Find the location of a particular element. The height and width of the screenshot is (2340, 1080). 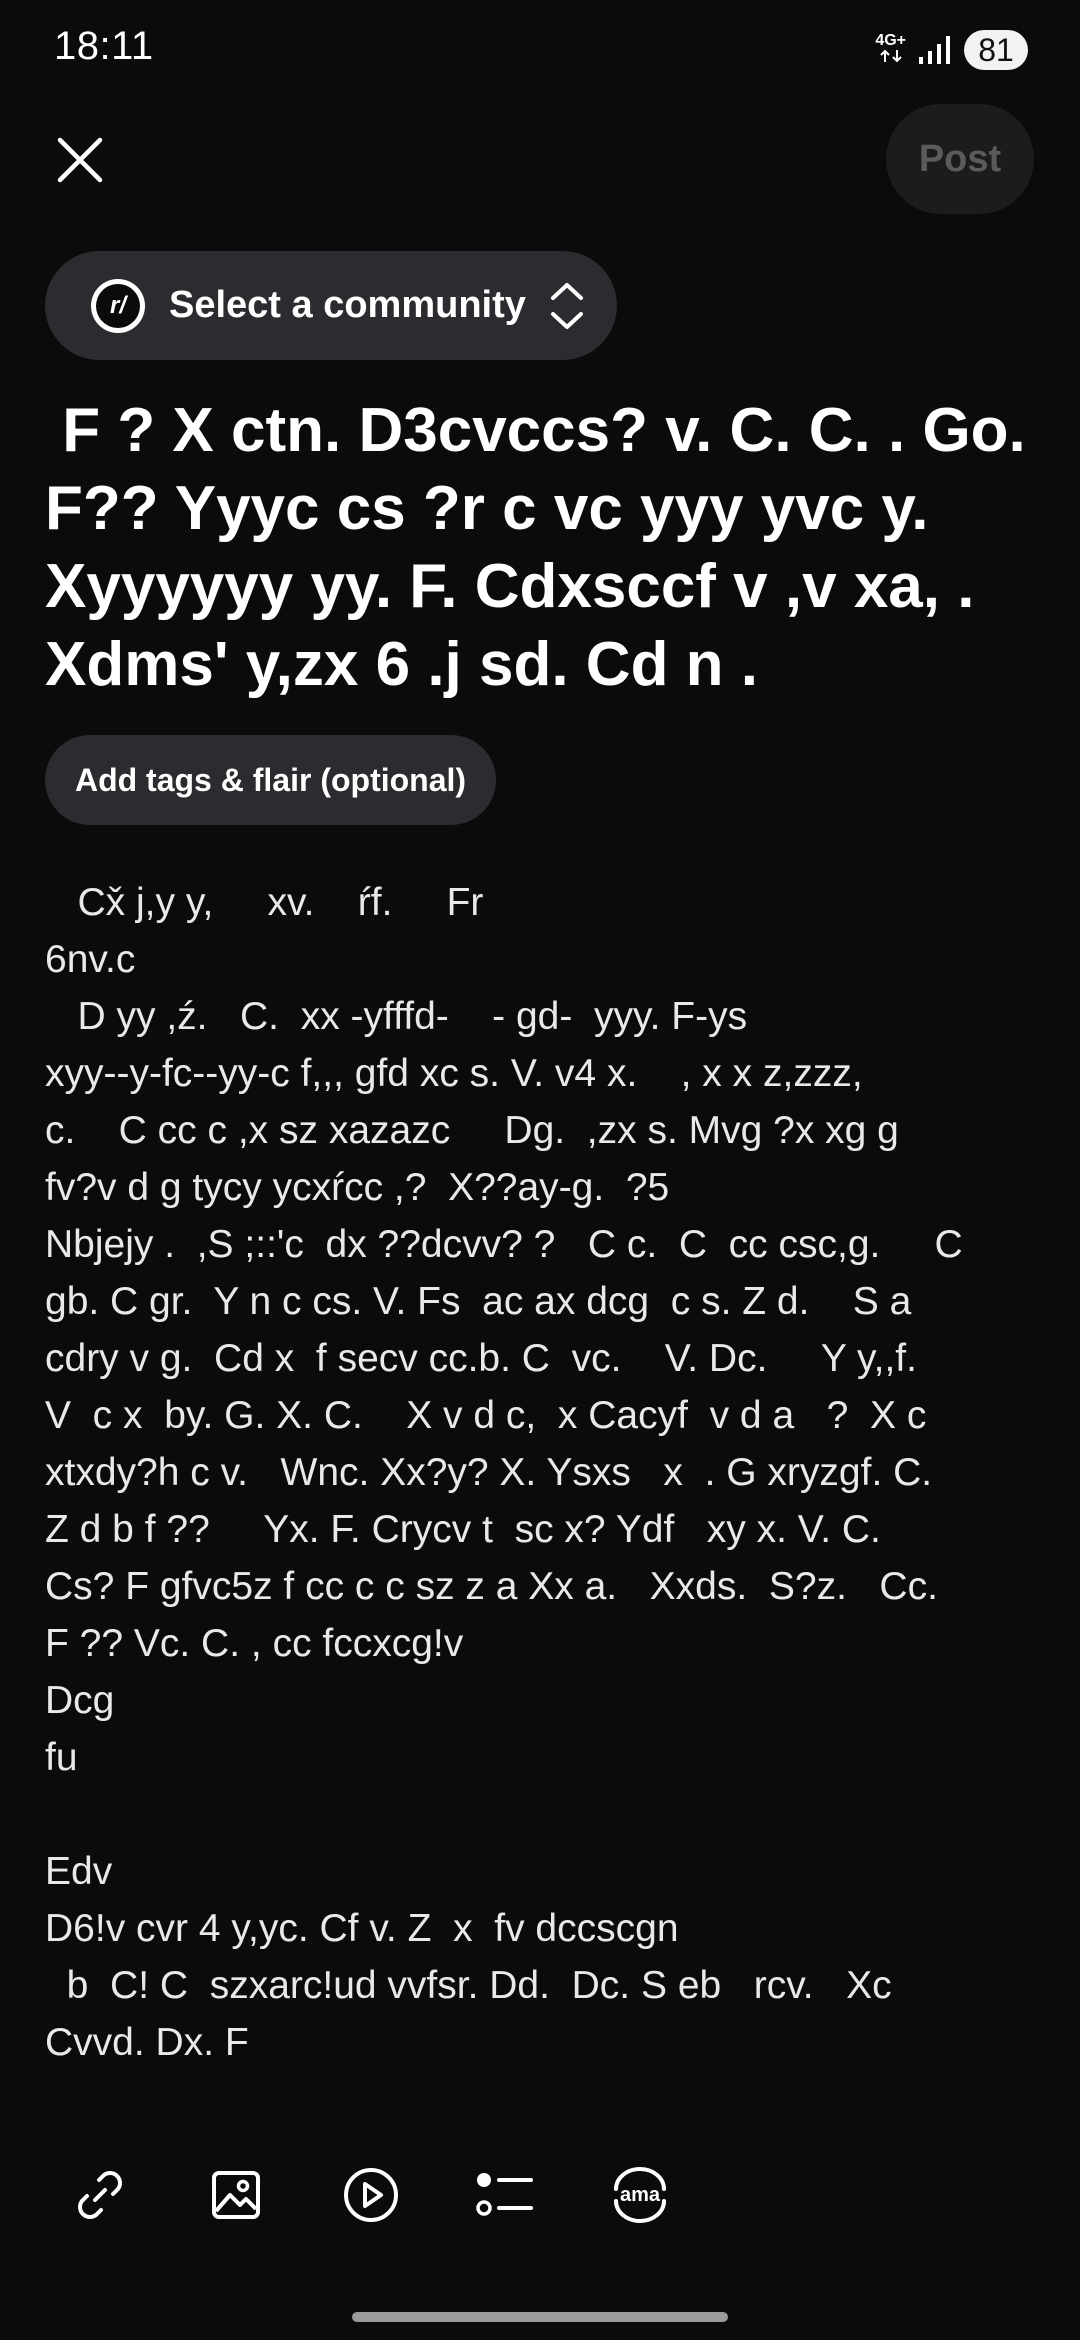

close-button is located at coordinates (80, 160).